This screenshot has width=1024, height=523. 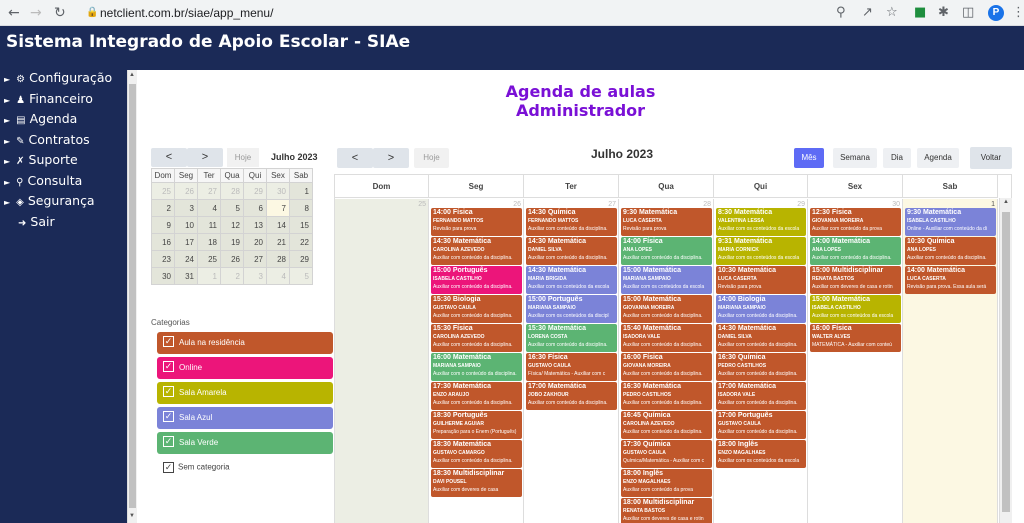 What do you see at coordinates (968, 13) in the screenshot?
I see `sidepanel-icon: ◫` at bounding box center [968, 13].